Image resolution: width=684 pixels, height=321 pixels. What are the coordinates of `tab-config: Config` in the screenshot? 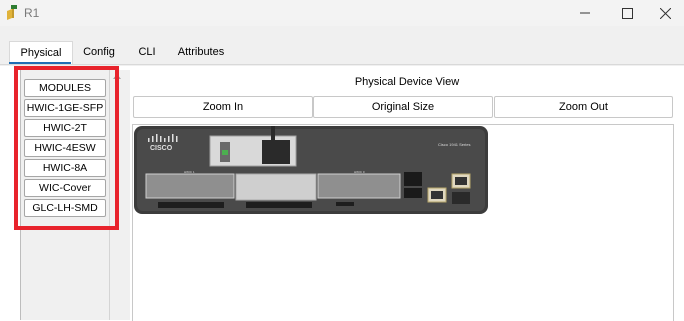 It's located at (99, 52).